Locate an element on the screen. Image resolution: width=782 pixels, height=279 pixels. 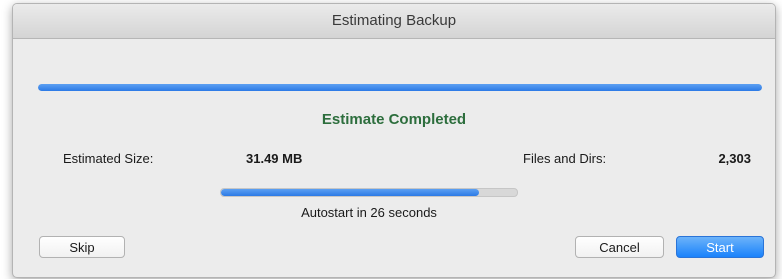
estimated-size-value: 31.49 MB is located at coordinates (274, 158).